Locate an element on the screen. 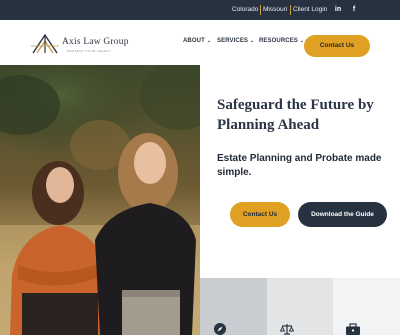 This screenshot has width=400, height=335. download-guide-button: Download the Guide is located at coordinates (342, 214).